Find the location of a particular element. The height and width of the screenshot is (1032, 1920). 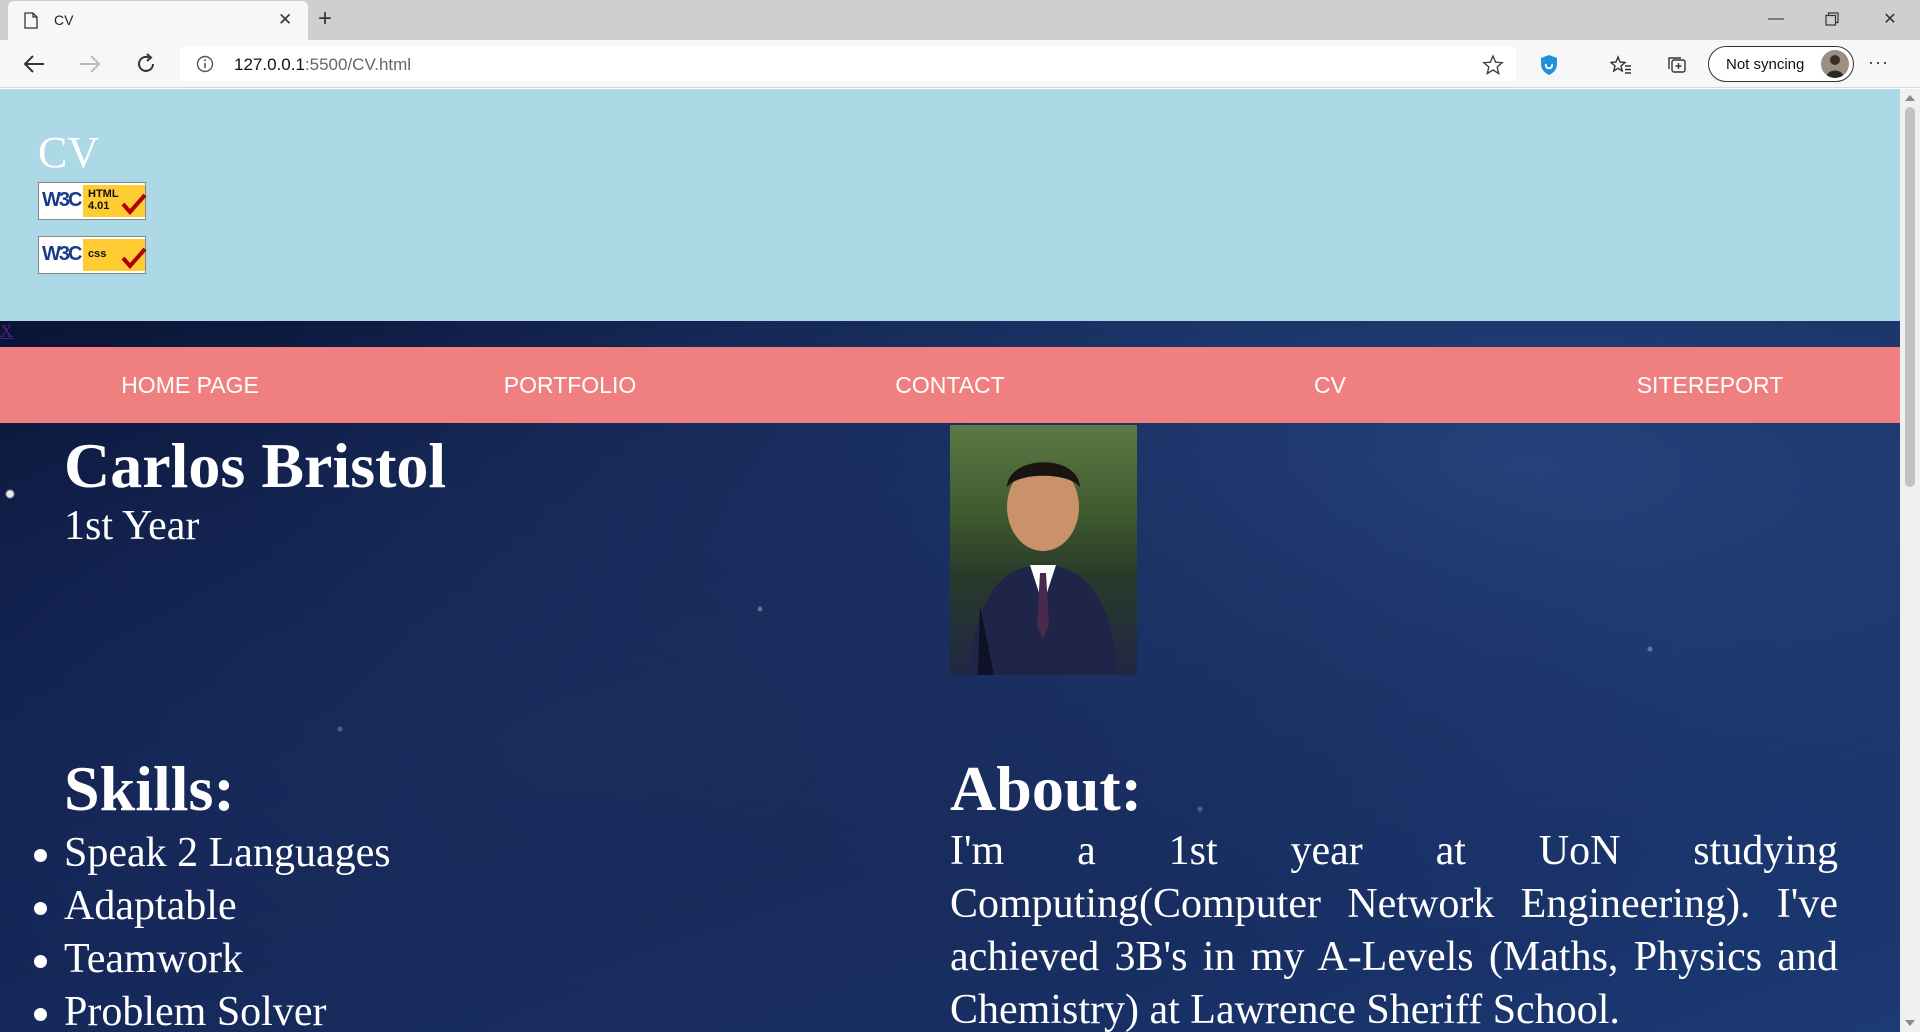

collections-icon is located at coordinates (1677, 65).